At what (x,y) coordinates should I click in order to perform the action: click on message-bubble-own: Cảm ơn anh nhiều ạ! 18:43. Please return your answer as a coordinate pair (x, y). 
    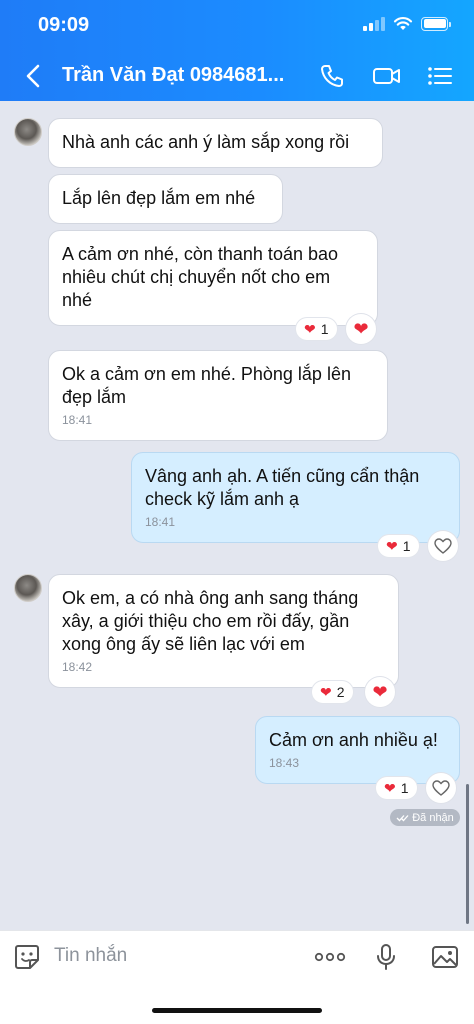
    Looking at the image, I should click on (357, 750).